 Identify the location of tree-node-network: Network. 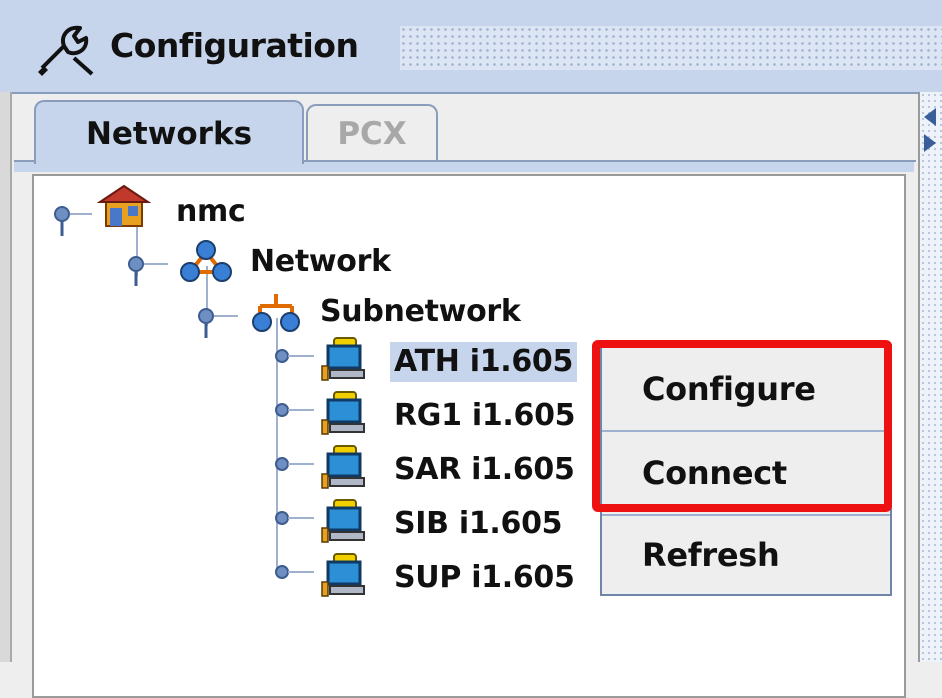
(320, 262).